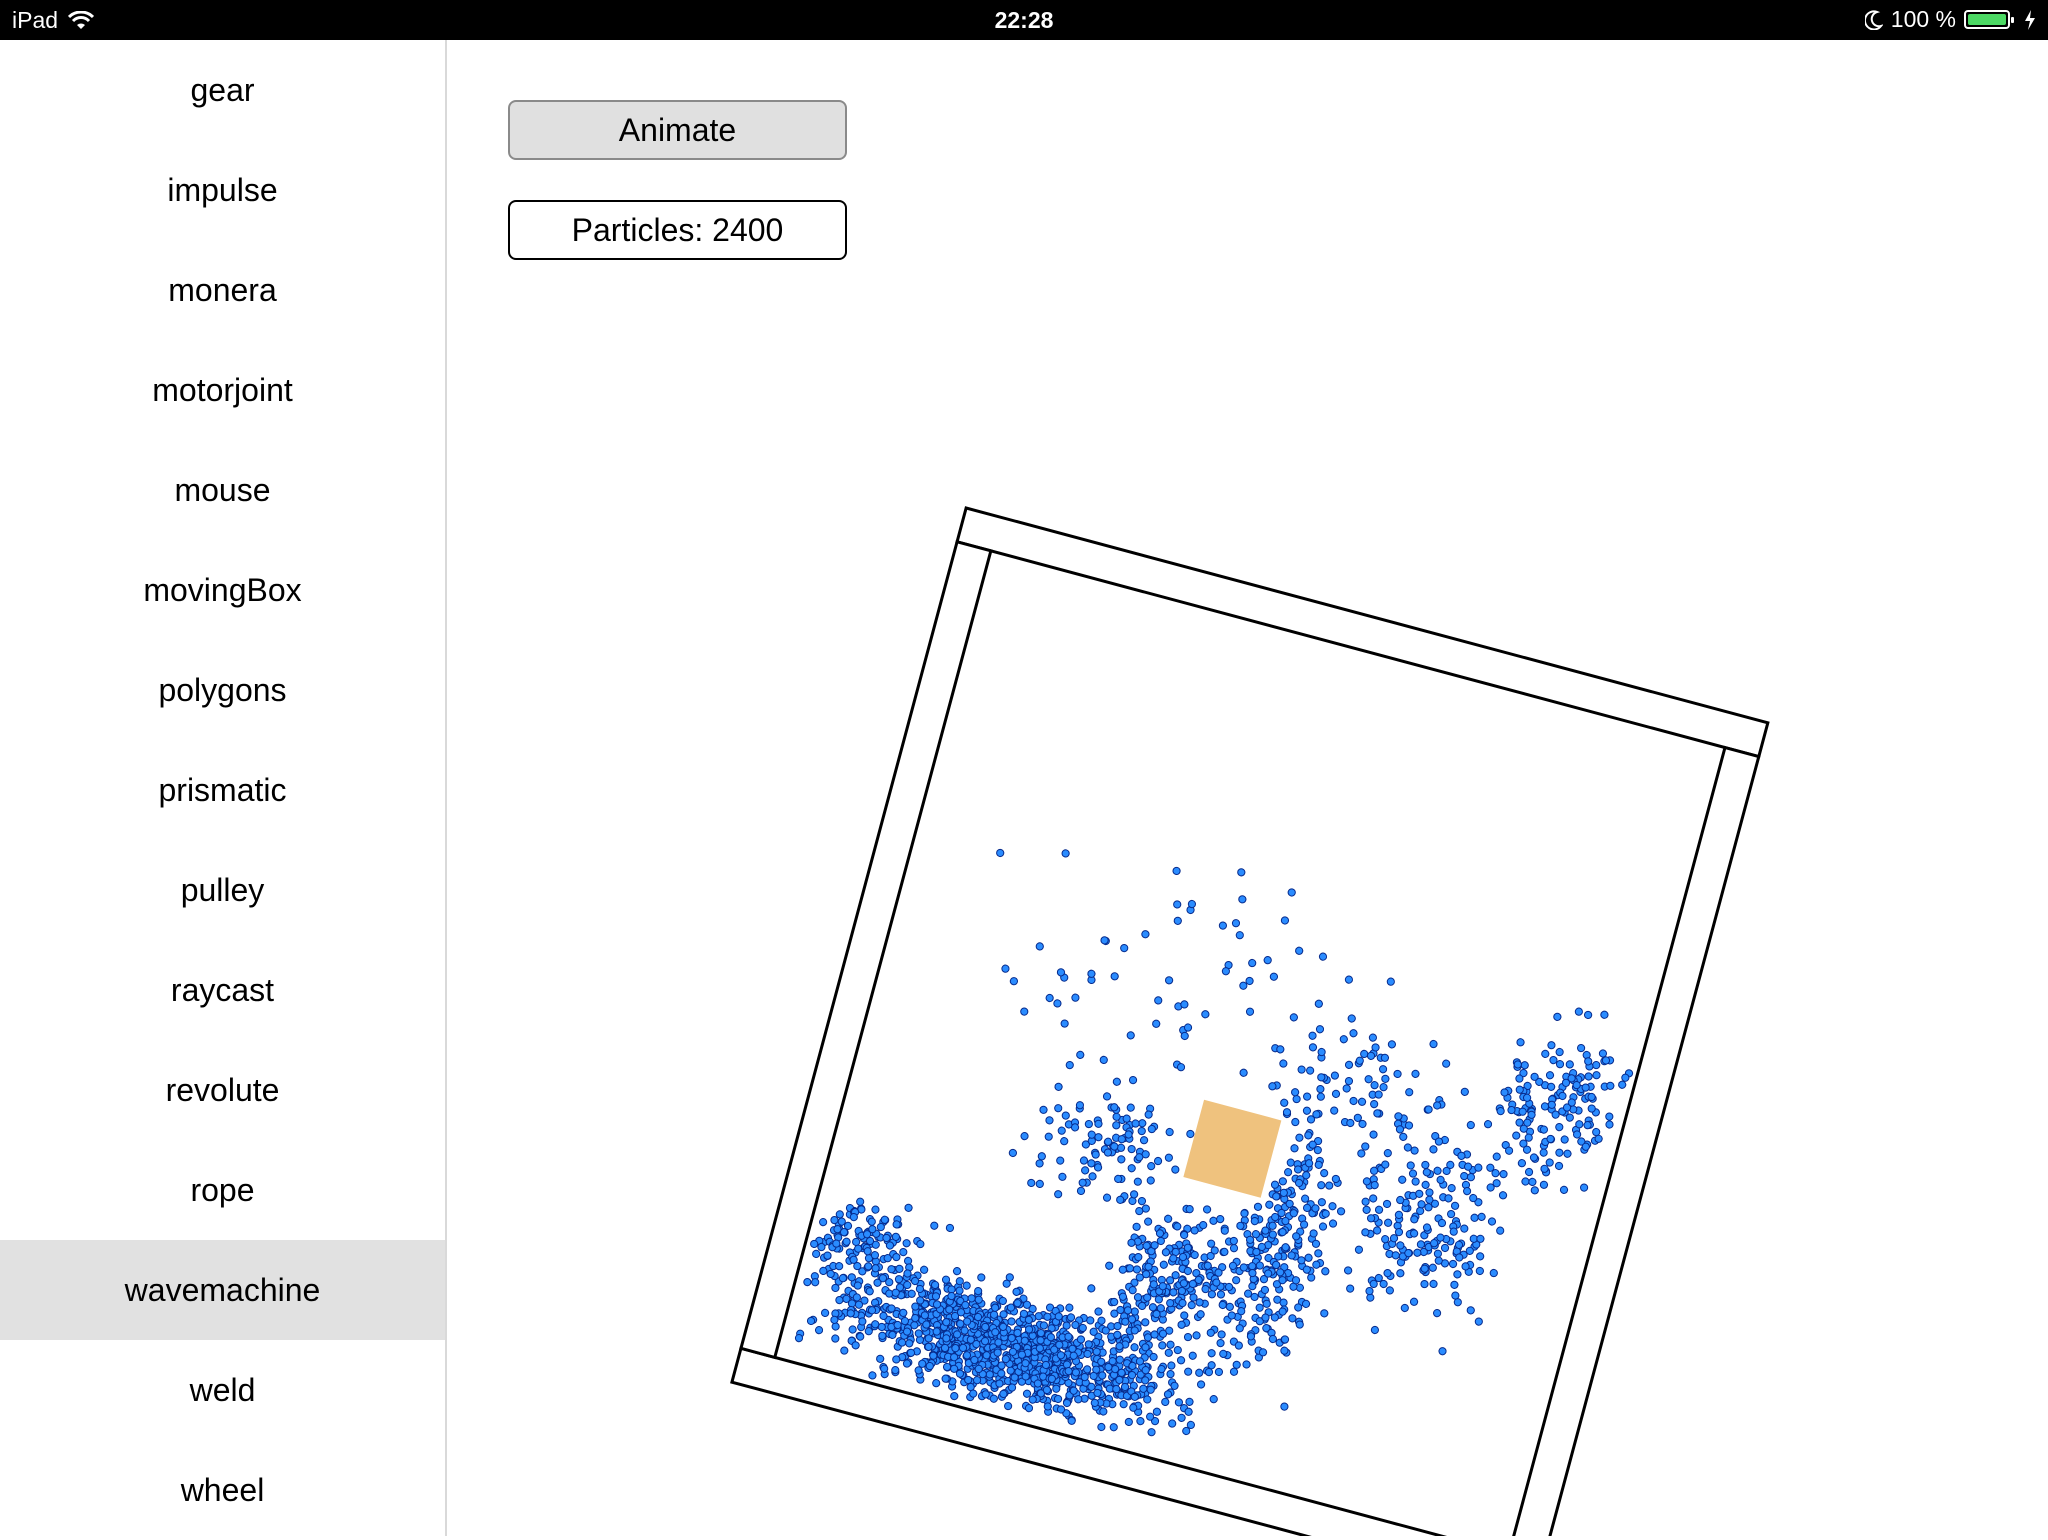  Describe the element at coordinates (222, 590) in the screenshot. I see `sidebar-item-movingbox: movingBox` at that location.